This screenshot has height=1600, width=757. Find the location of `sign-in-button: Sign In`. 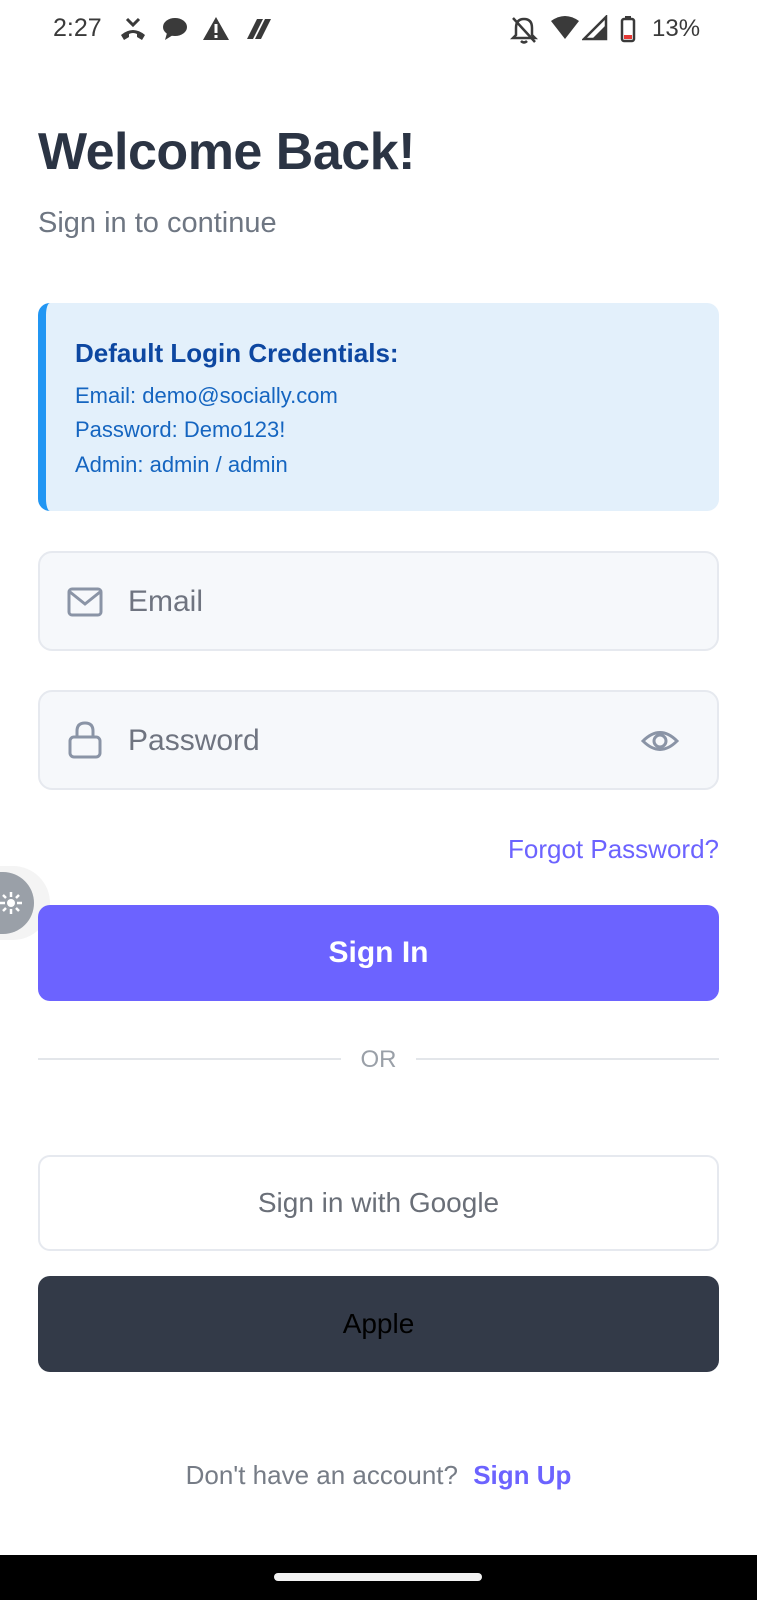

sign-in-button: Sign In is located at coordinates (378, 953).